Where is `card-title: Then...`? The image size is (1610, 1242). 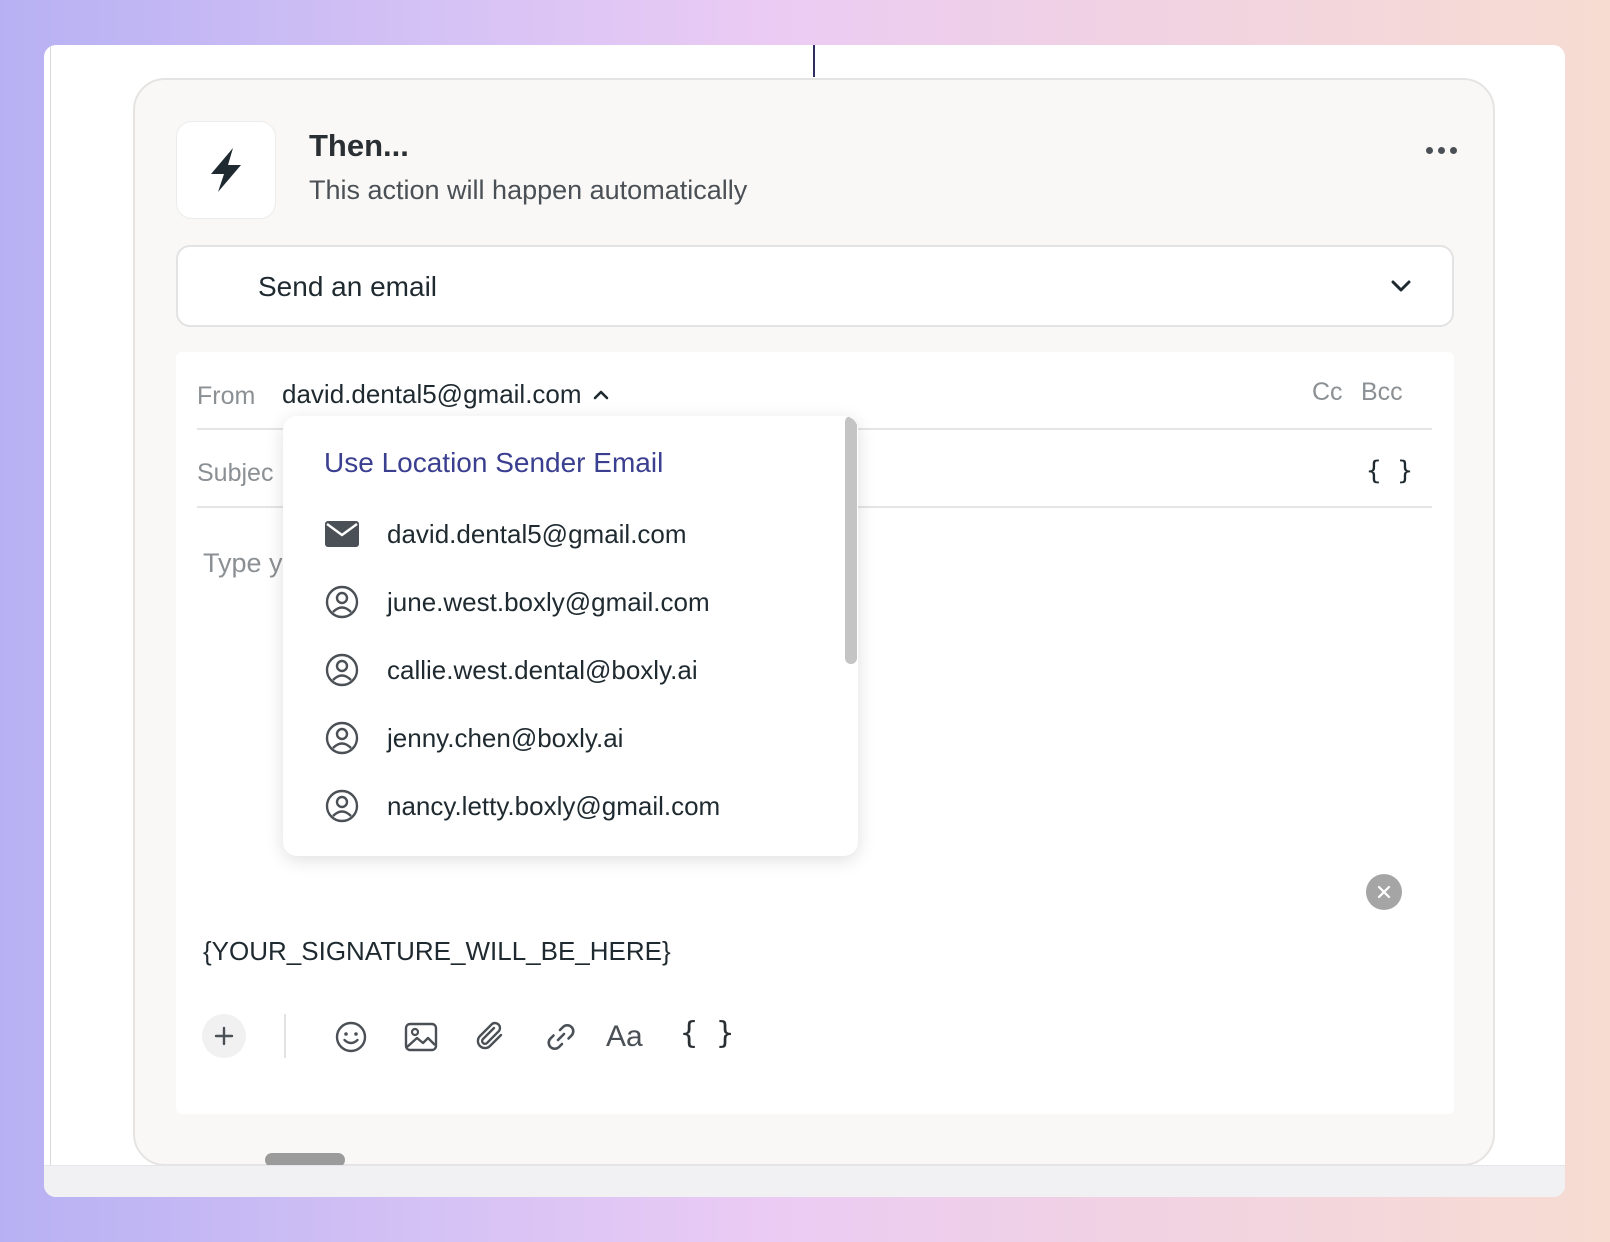 card-title: Then... is located at coordinates (359, 145).